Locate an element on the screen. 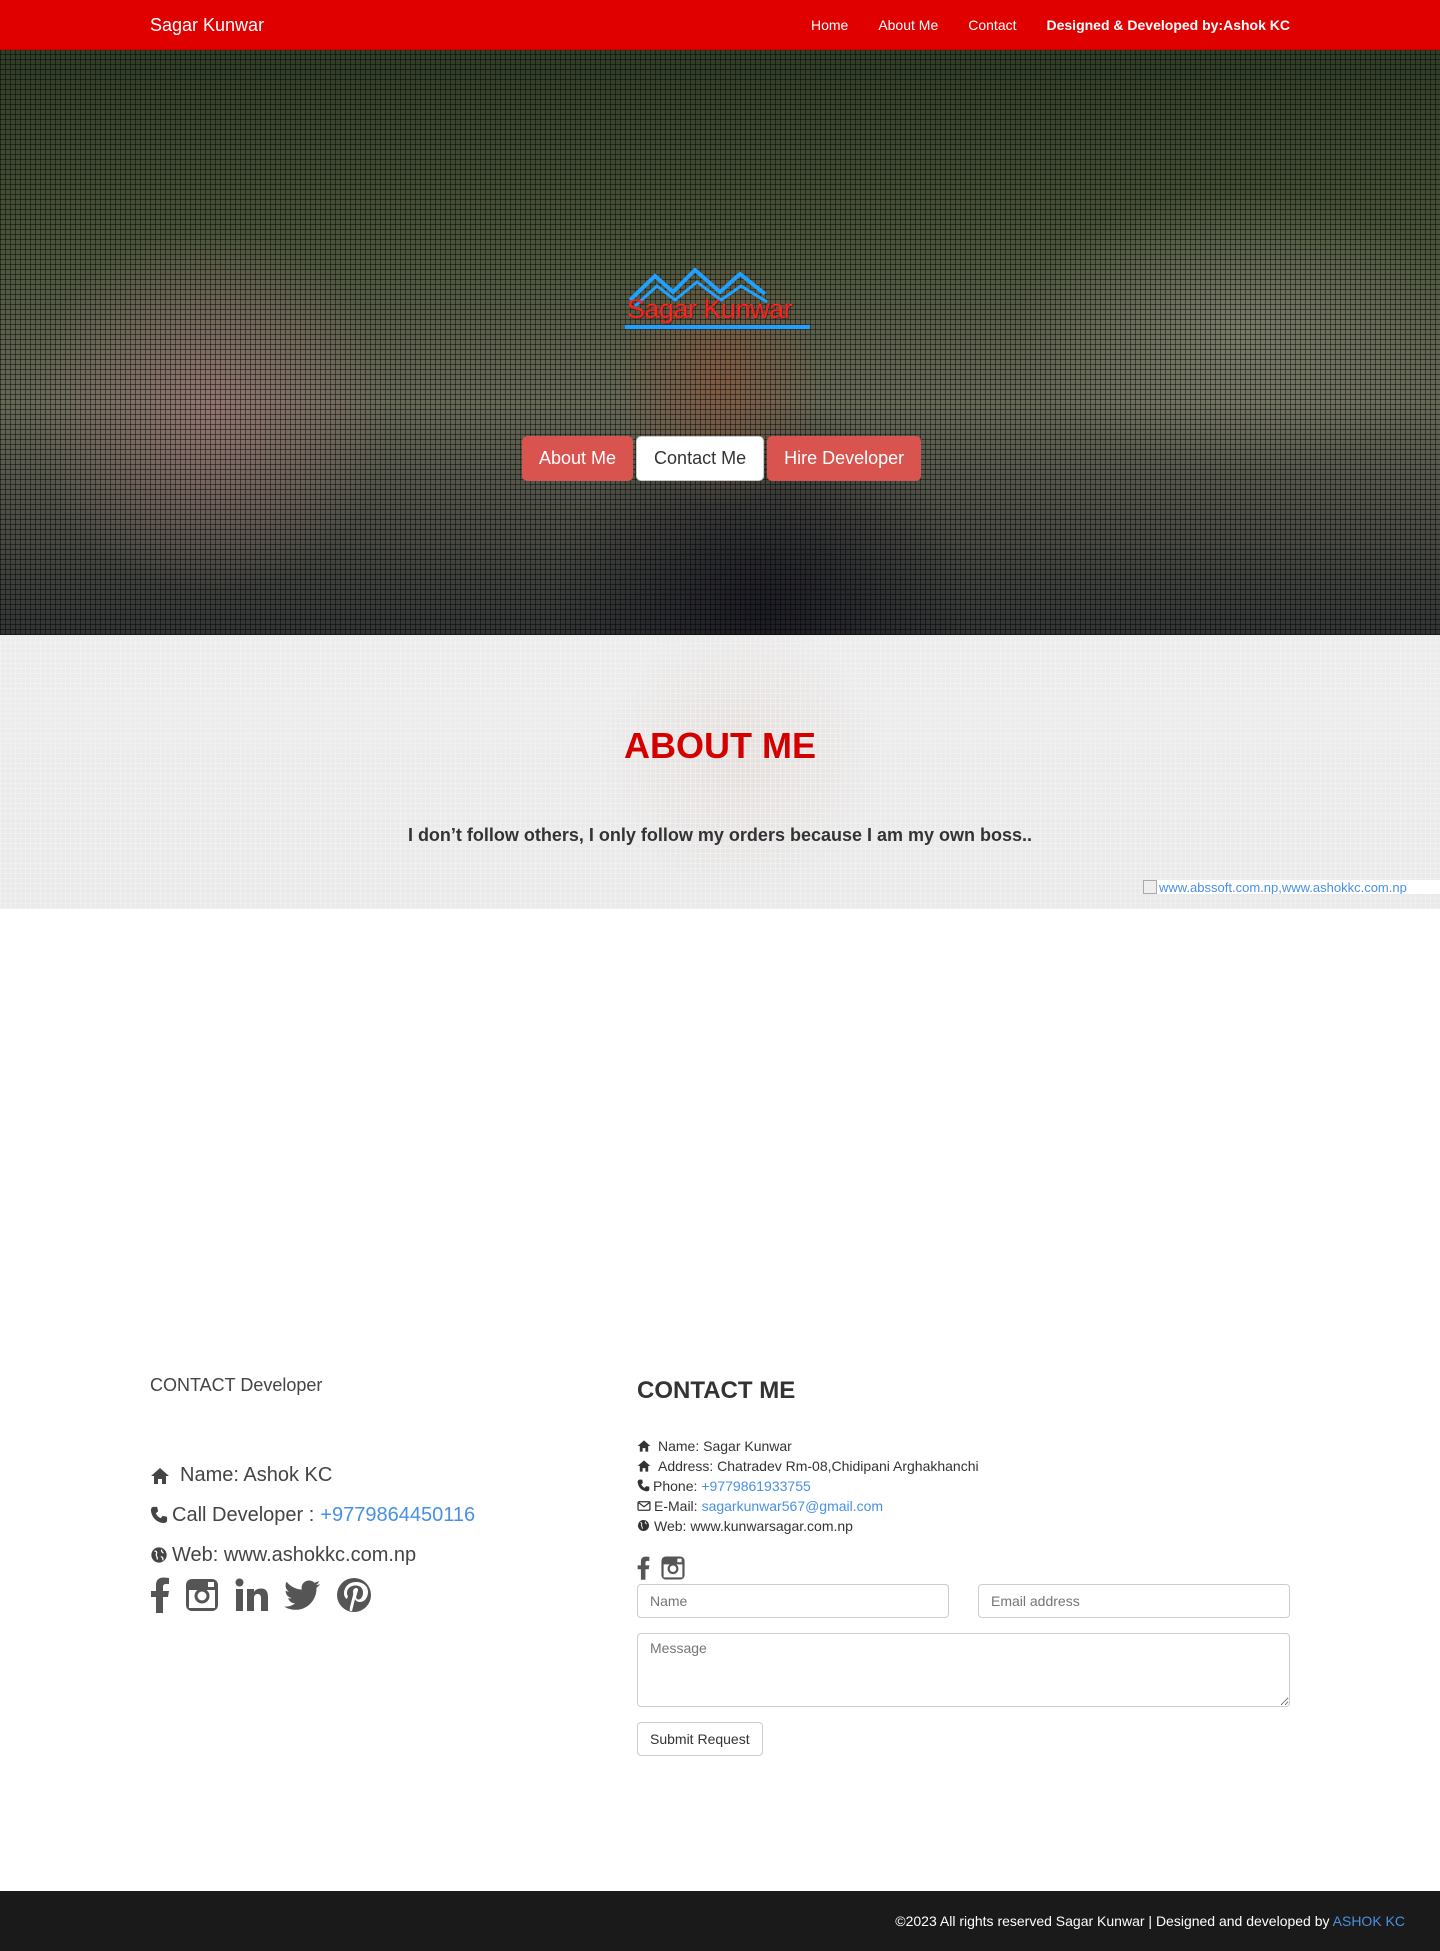  developer-call-label: Call Developer : is located at coordinates (243, 1515).